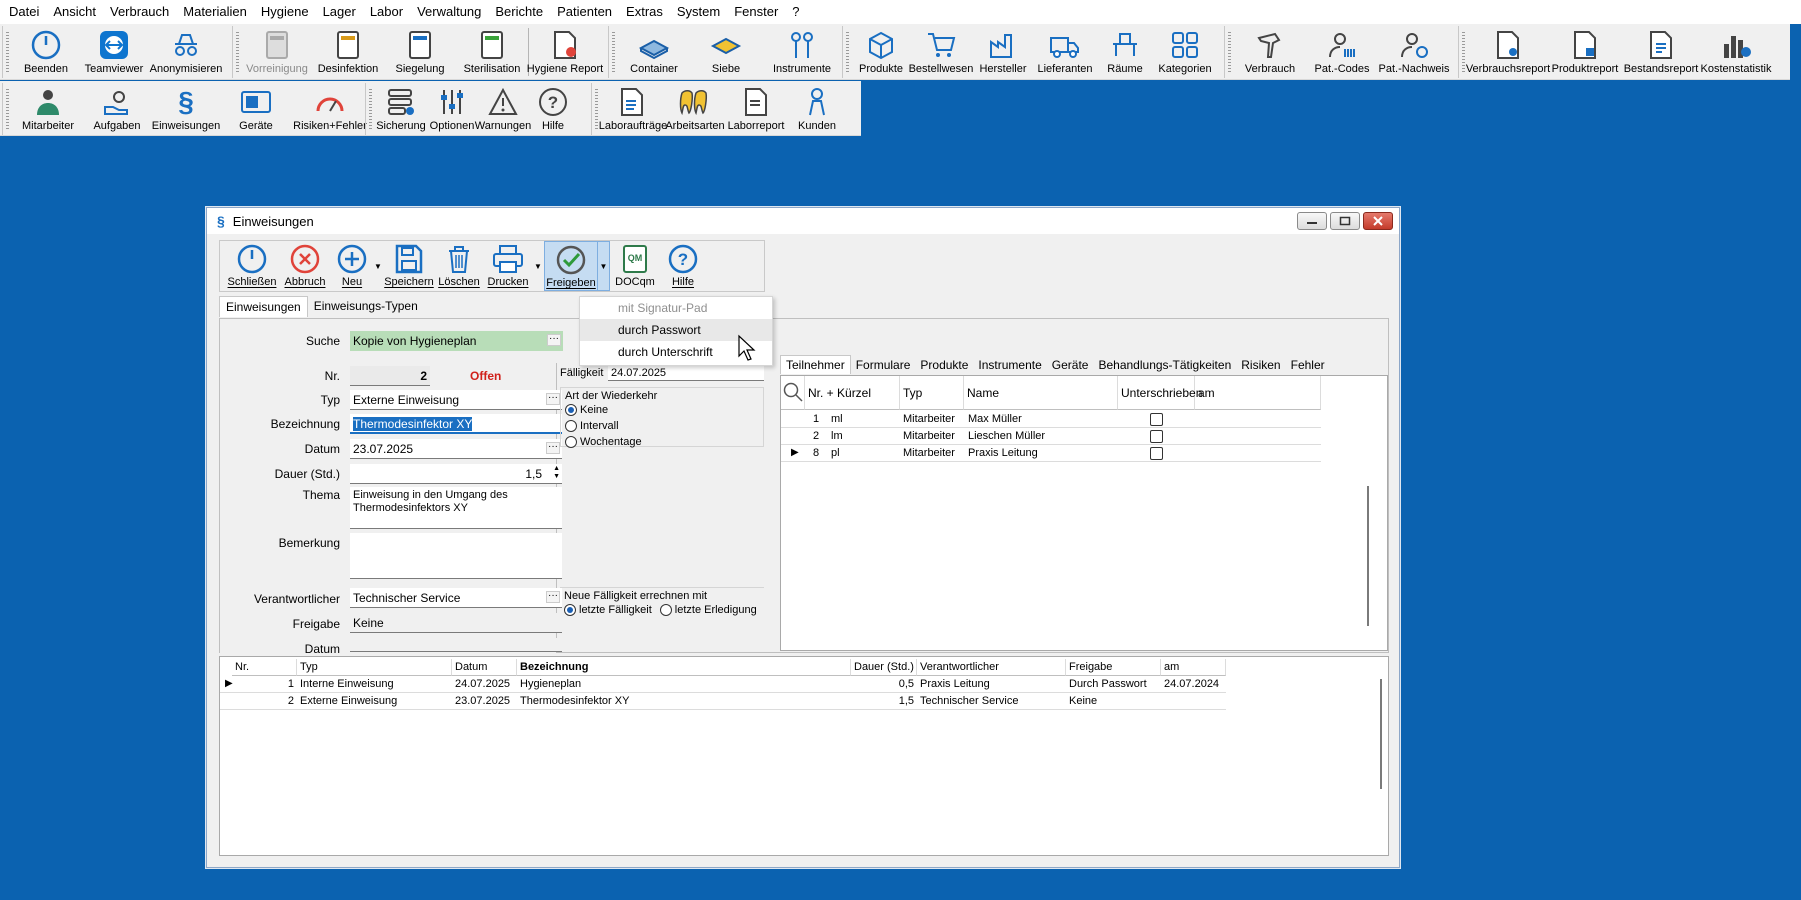 This screenshot has width=1801, height=900. What do you see at coordinates (1125, 52) in the screenshot?
I see `raeume-button: Räume` at bounding box center [1125, 52].